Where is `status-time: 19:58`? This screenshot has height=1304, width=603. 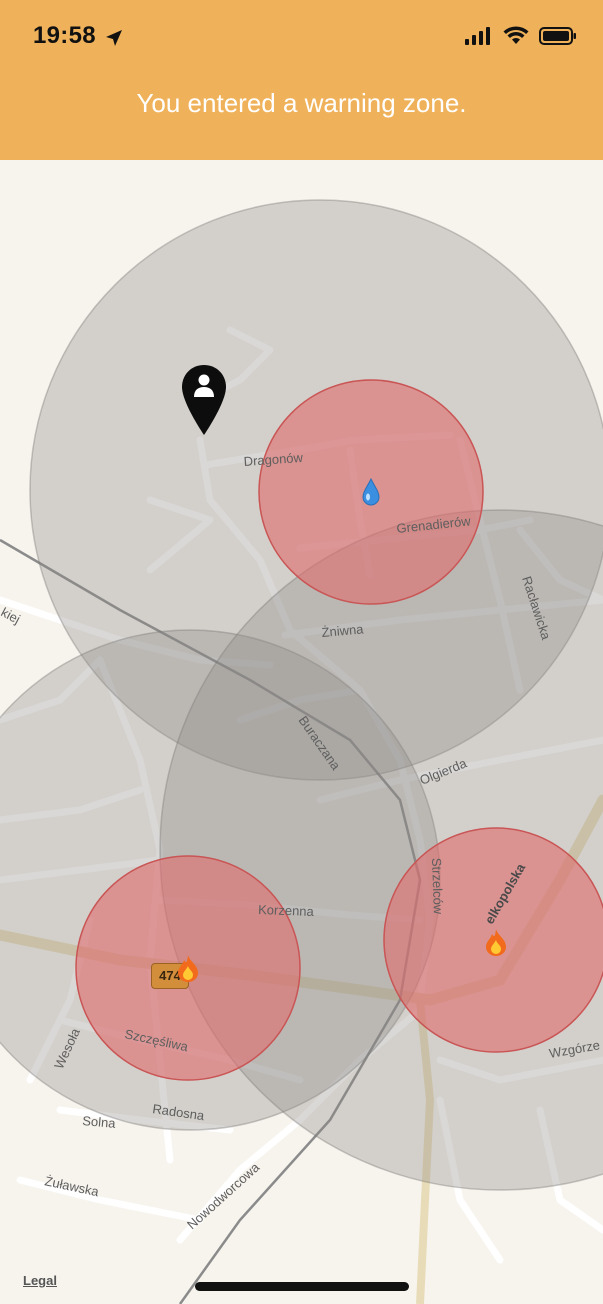 status-time: 19:58 is located at coordinates (64, 35).